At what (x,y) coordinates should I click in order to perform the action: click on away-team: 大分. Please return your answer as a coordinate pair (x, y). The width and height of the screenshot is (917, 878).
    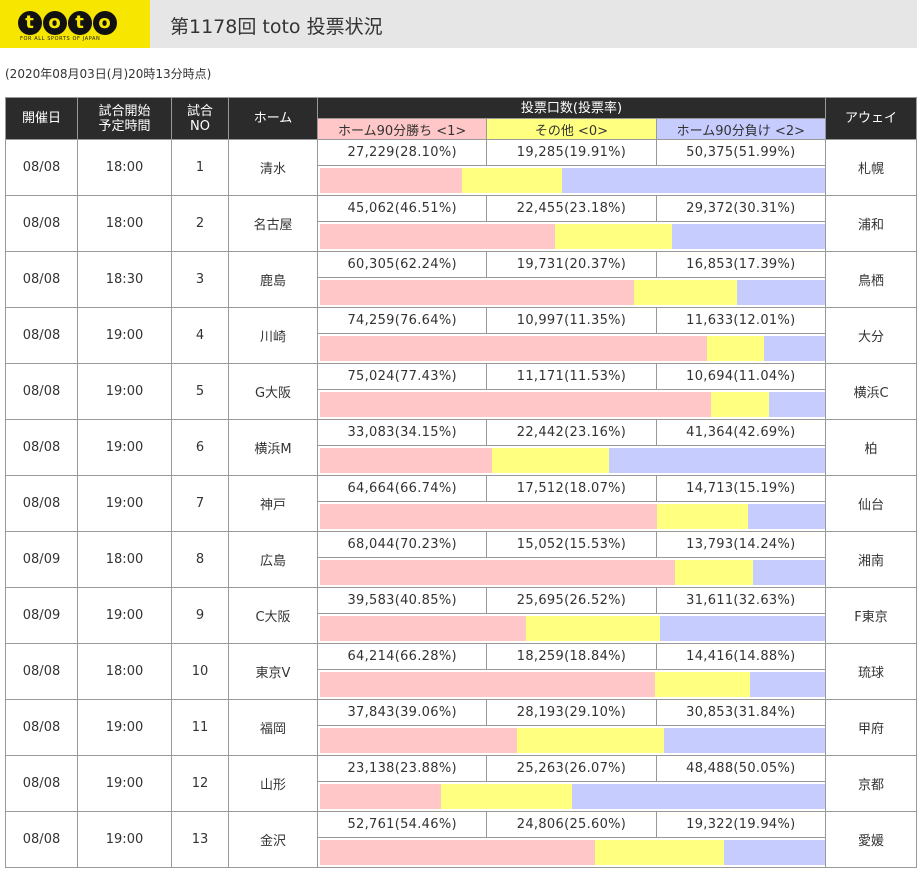
    Looking at the image, I should click on (871, 335).